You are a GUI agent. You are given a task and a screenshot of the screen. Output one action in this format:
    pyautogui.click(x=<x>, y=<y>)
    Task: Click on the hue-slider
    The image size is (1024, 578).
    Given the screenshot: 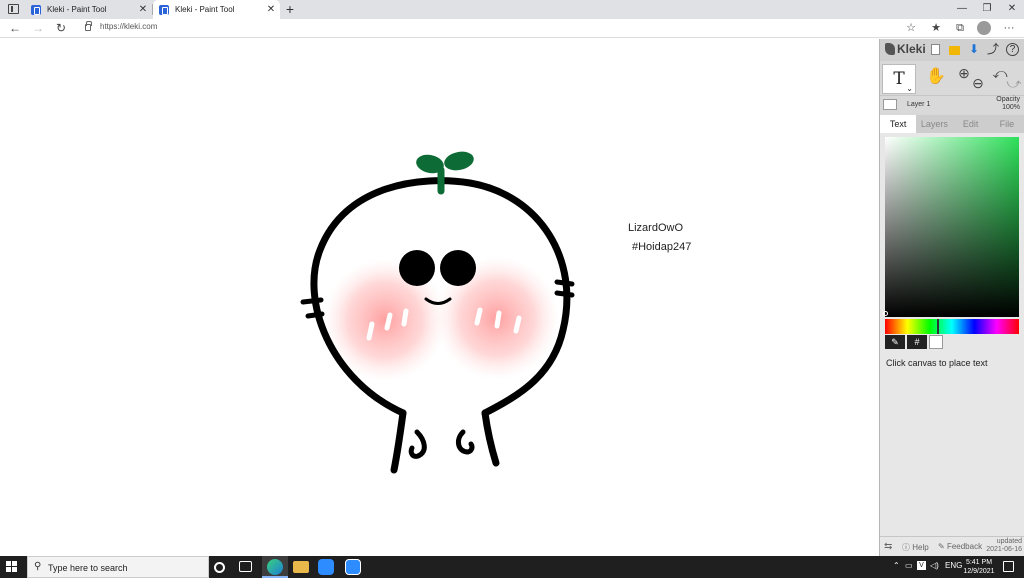 What is the action you would take?
    pyautogui.click(x=952, y=326)
    